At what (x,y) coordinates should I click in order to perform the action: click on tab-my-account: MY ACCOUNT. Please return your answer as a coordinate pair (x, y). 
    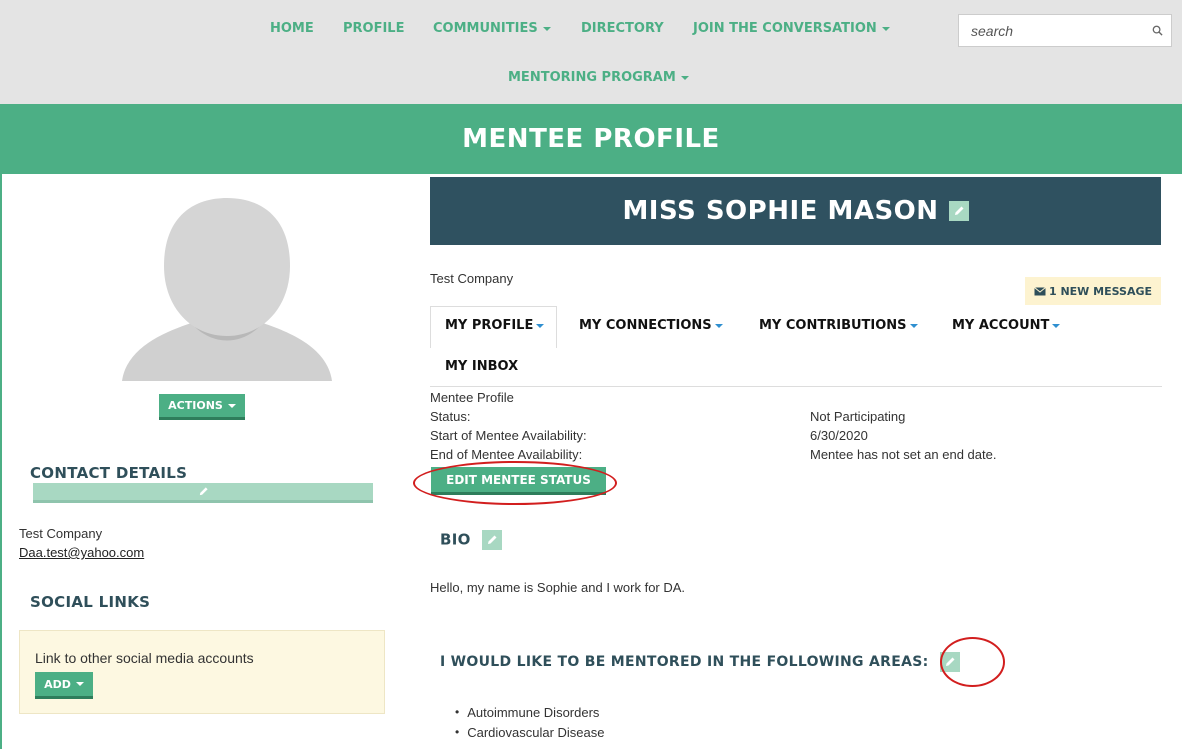
    Looking at the image, I should click on (1006, 325).